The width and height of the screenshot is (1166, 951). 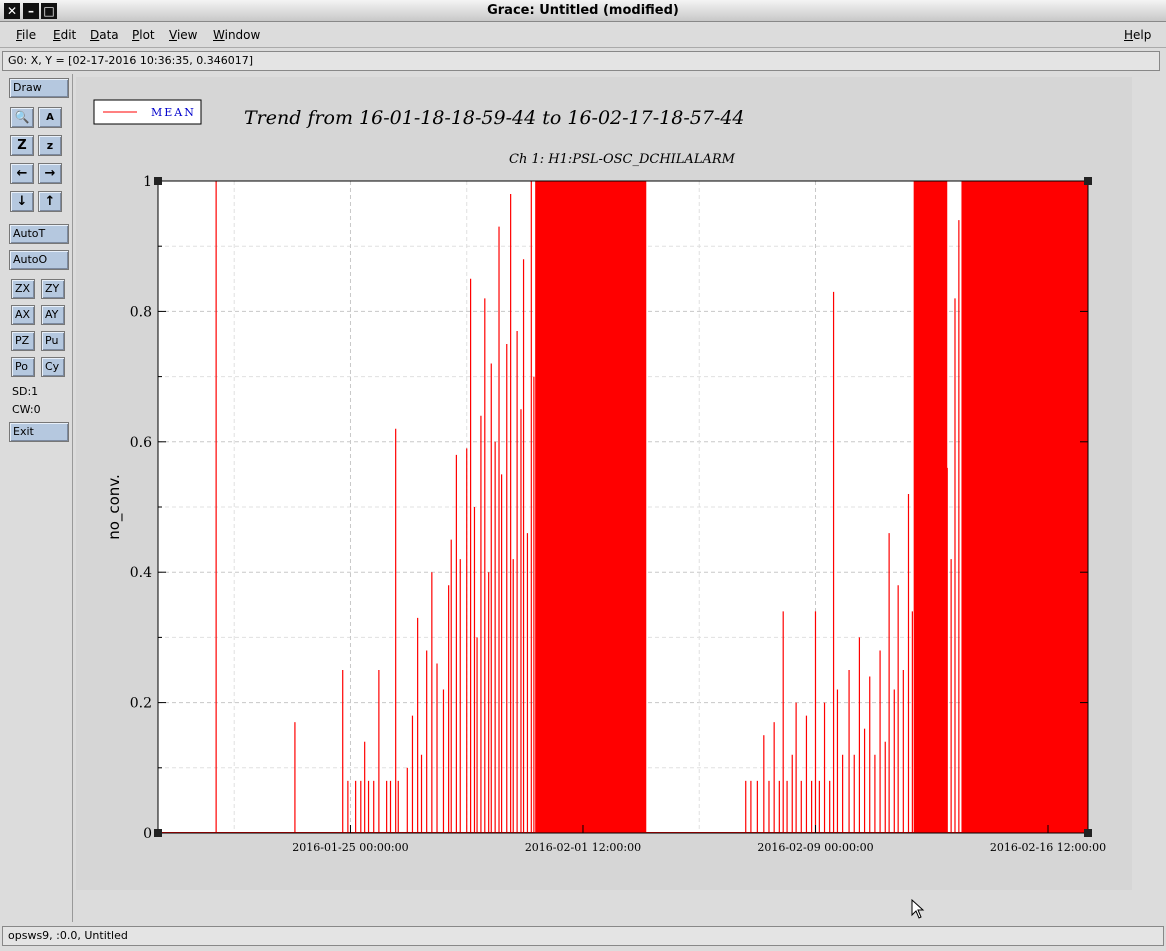 What do you see at coordinates (39, 88) in the screenshot?
I see `draw-button: Draw` at bounding box center [39, 88].